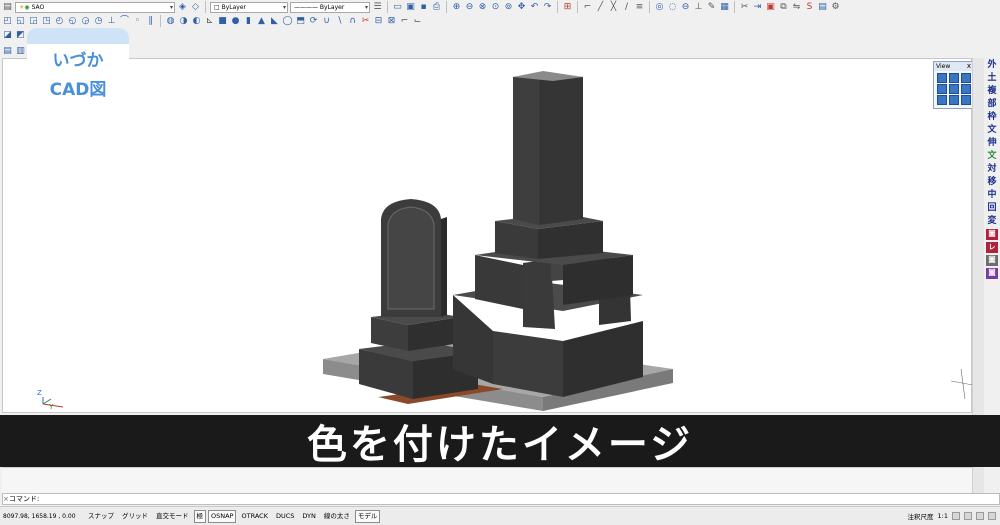 Image resolution: width=1000 pixels, height=525 pixels. Describe the element at coordinates (378, 21) in the screenshot. I see `section-icon: ⊟` at that location.